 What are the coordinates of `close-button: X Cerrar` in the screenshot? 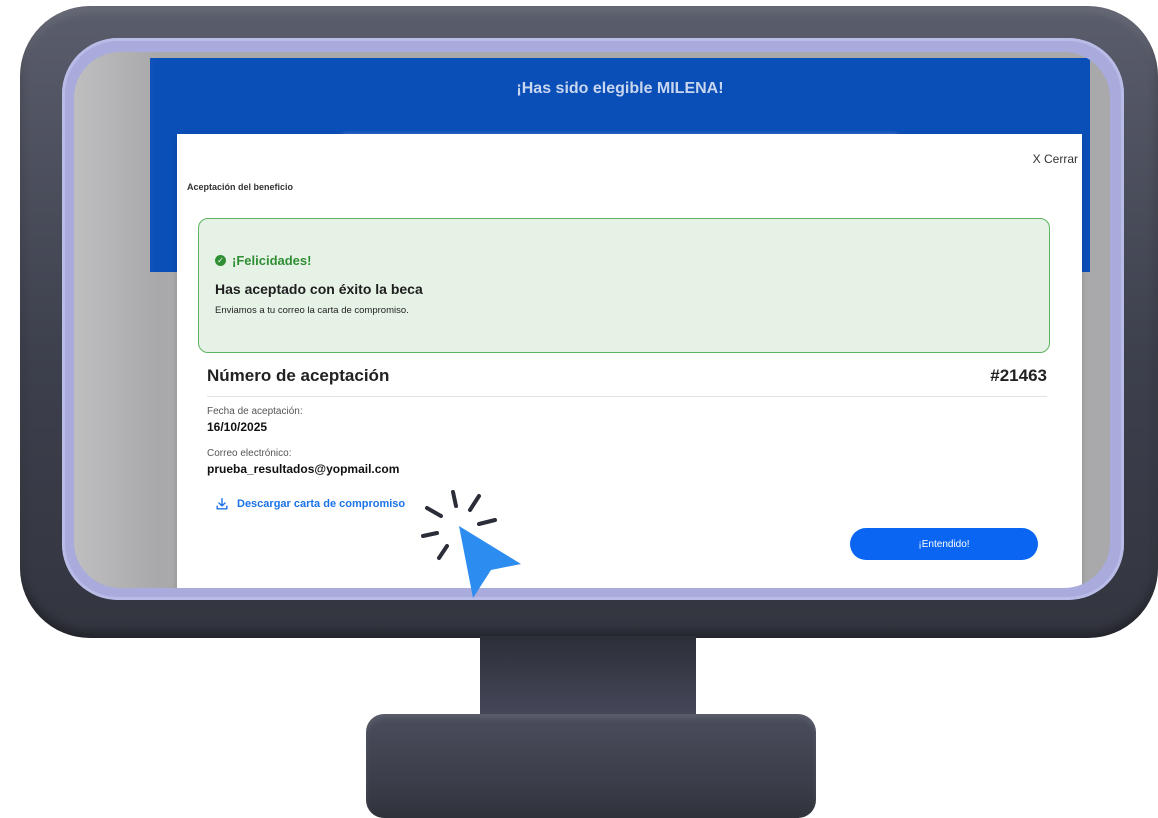 It's located at (1055, 159).